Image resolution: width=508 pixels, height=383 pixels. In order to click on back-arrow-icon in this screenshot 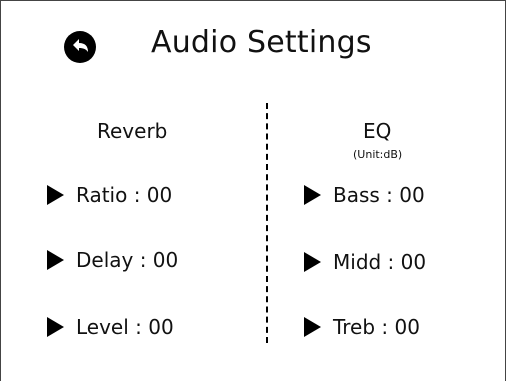, I will do `click(80, 45)`.